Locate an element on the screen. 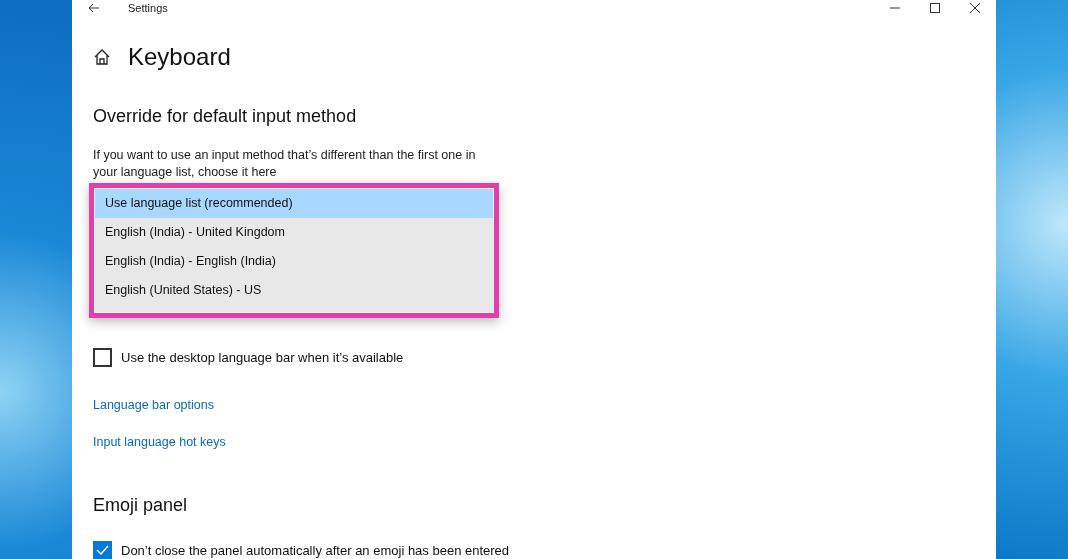 The width and height of the screenshot is (1068, 559). section-heading: Emoji panel is located at coordinates (141, 505).